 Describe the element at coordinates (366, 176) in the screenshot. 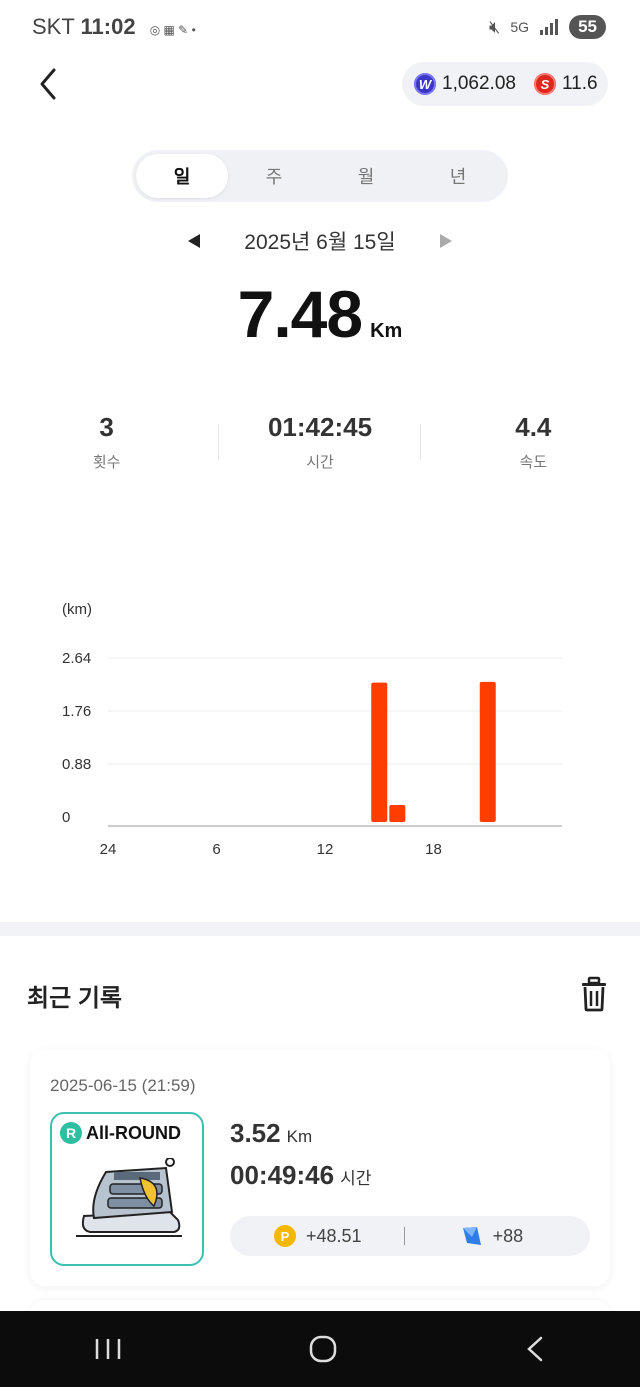

I see `tab-month: 월` at that location.